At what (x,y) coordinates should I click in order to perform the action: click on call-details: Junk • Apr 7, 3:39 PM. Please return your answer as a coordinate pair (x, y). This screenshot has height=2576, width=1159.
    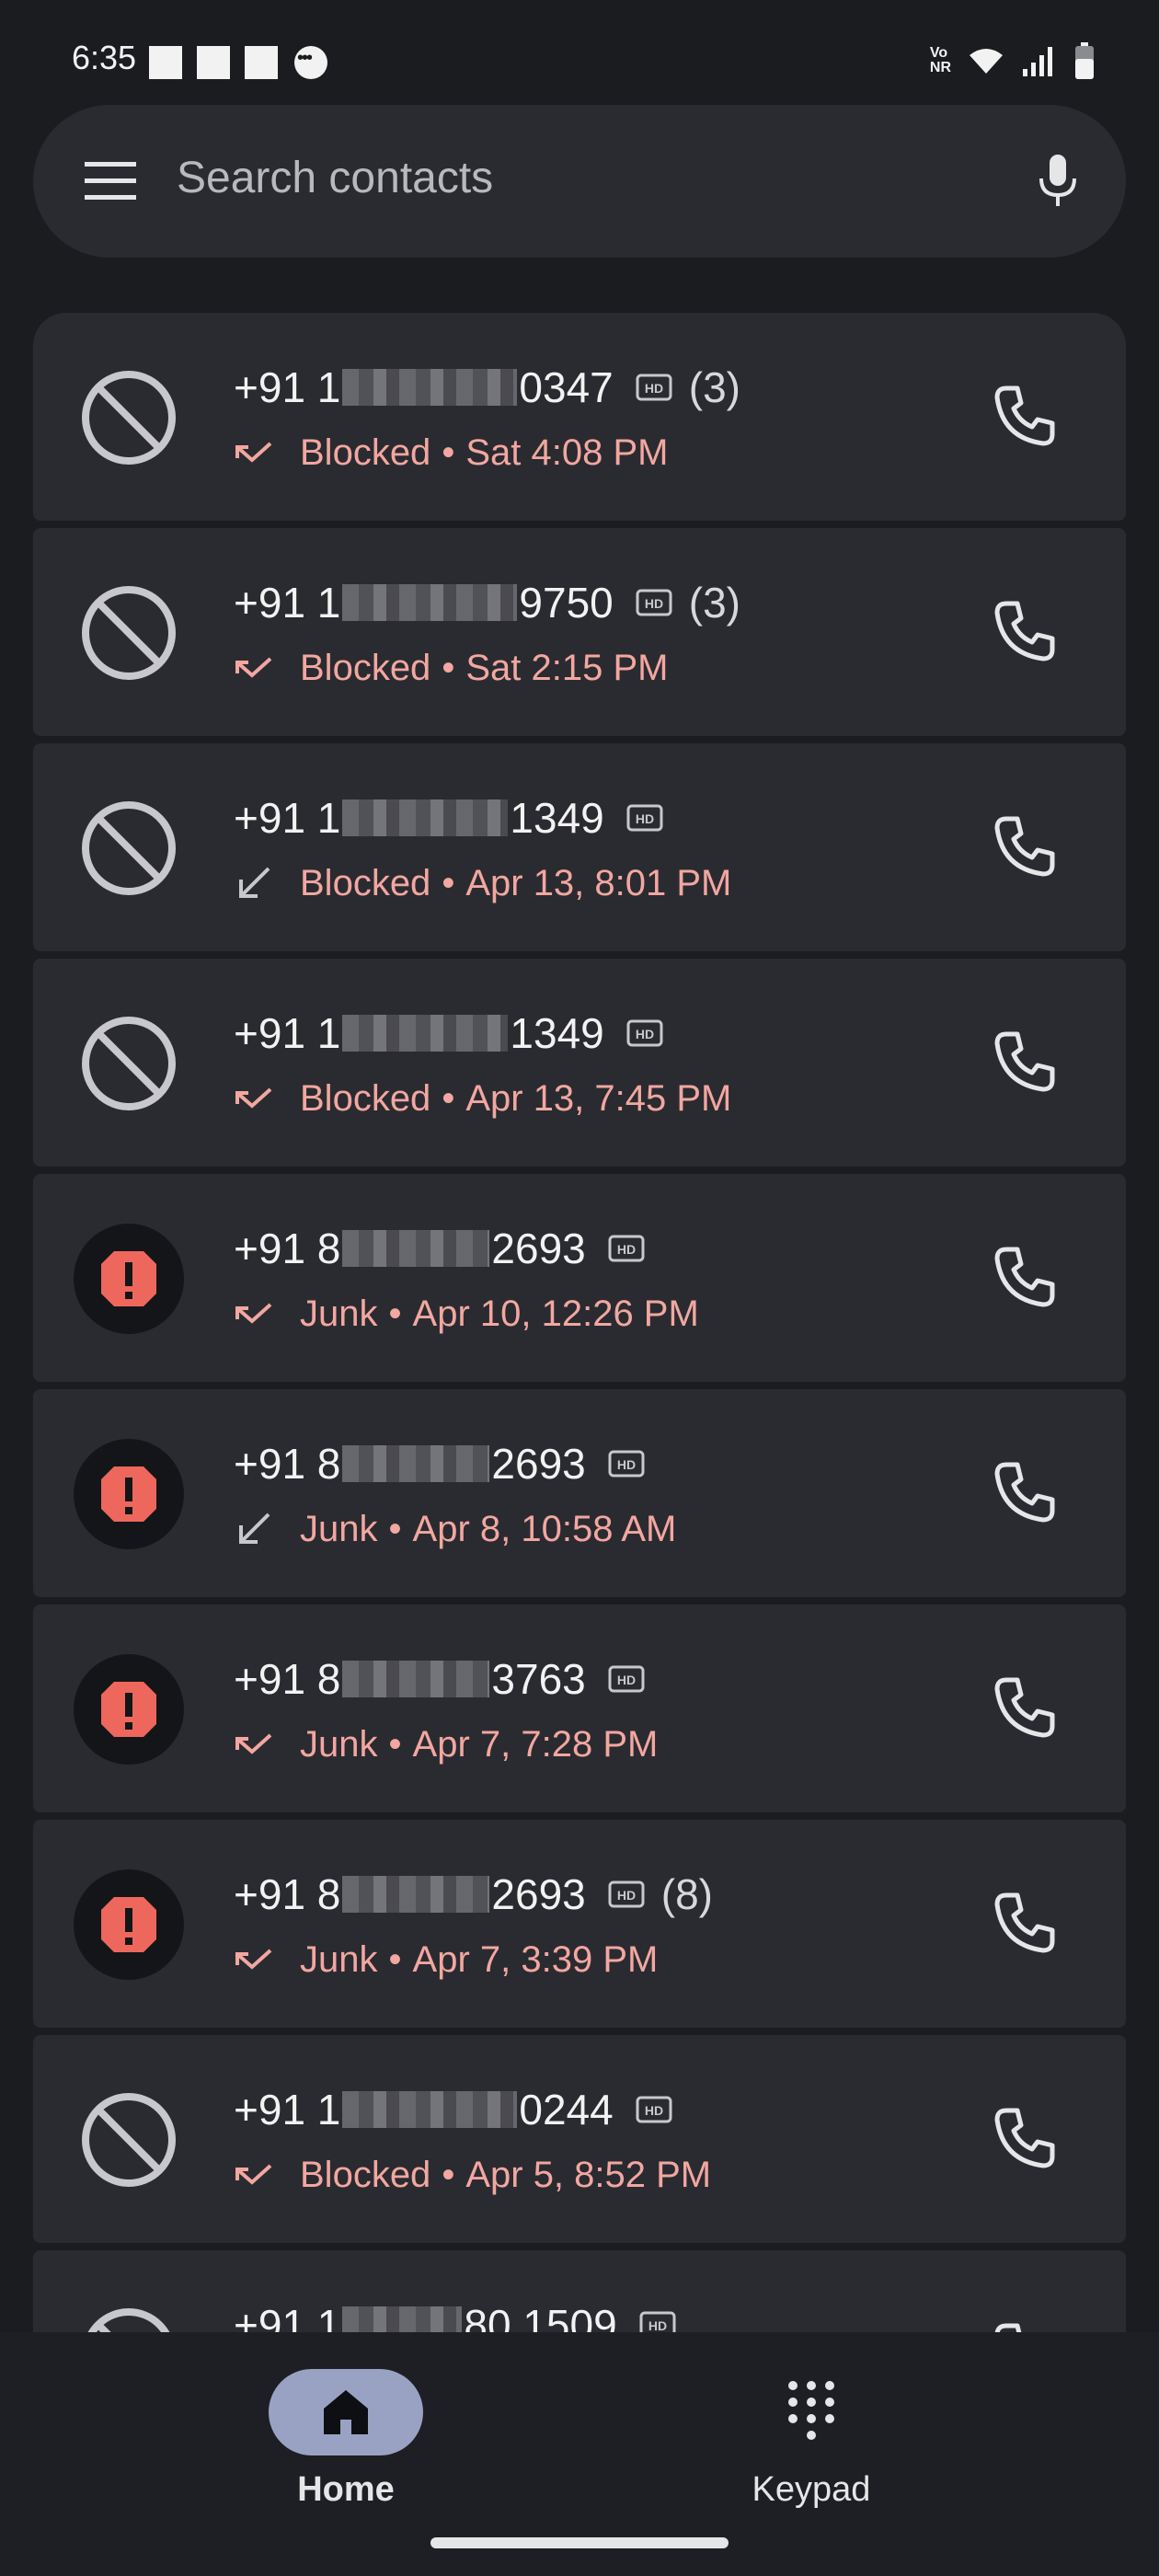
    Looking at the image, I should click on (446, 1959).